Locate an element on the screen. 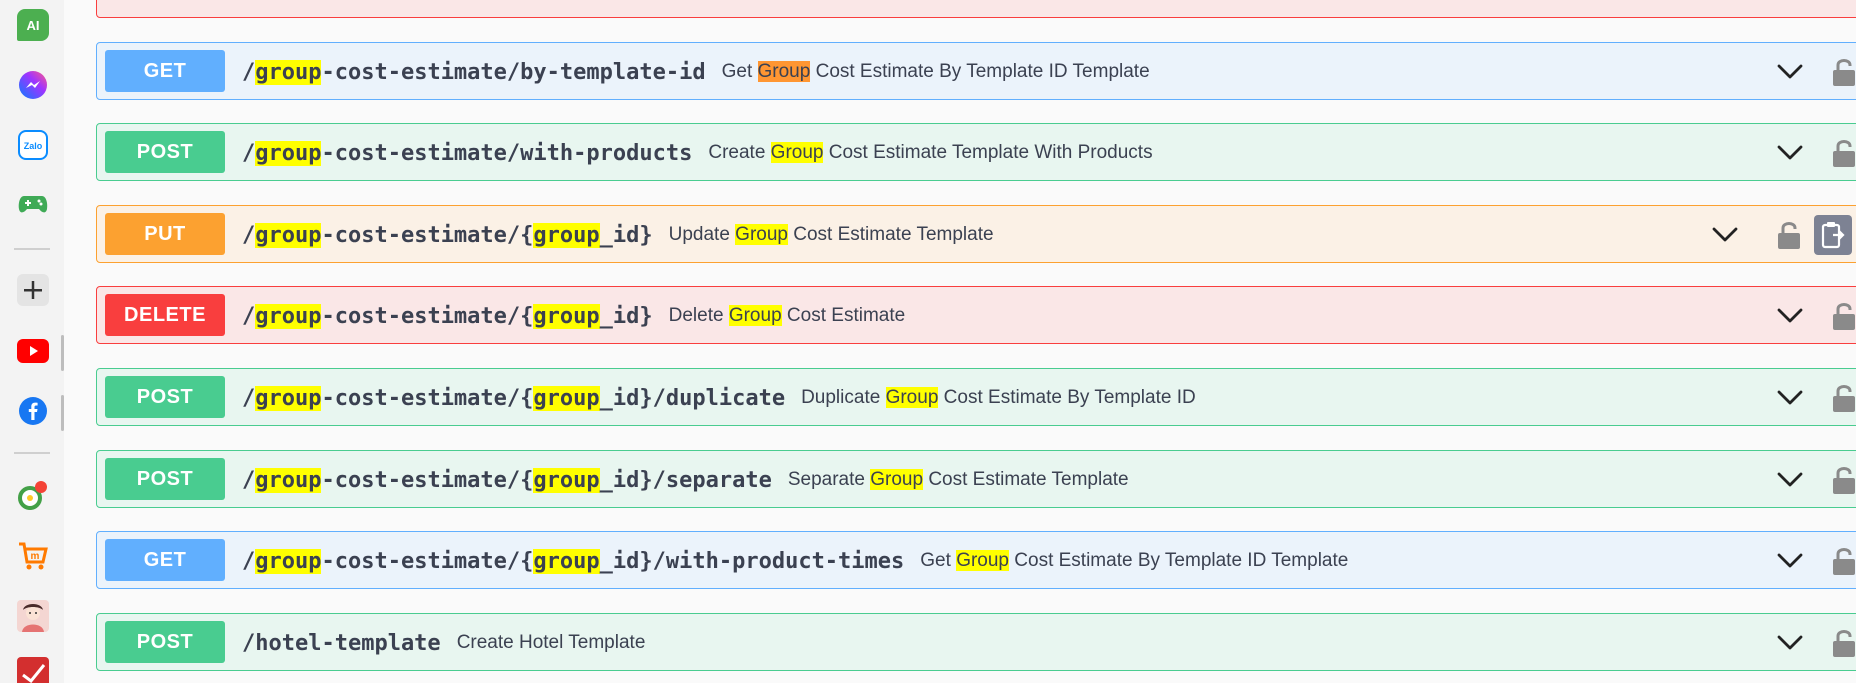 The width and height of the screenshot is (1856, 683). path-segment: -cost-estimate/by-template-id is located at coordinates (513, 72).